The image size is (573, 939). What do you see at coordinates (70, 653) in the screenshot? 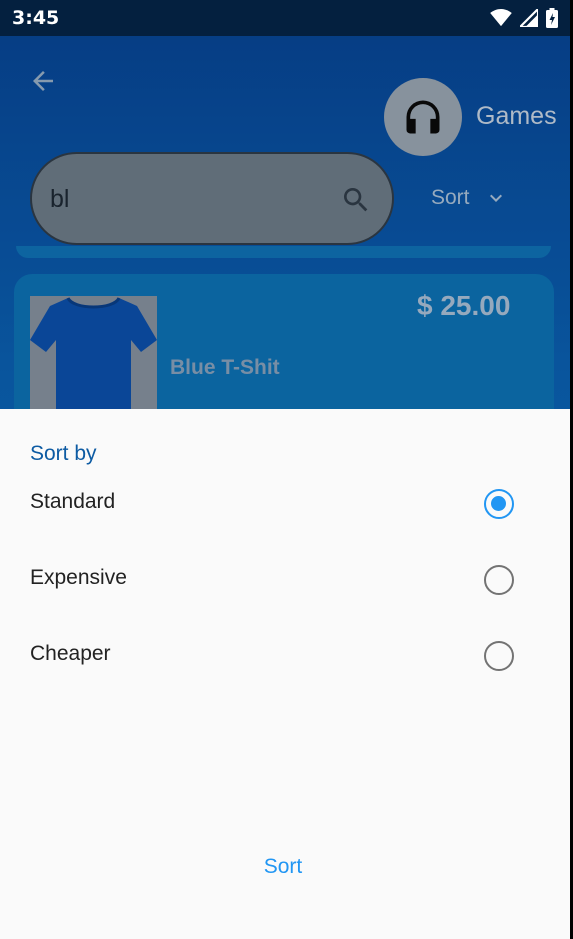
I see `sort-option-label: Cheaper` at bounding box center [70, 653].